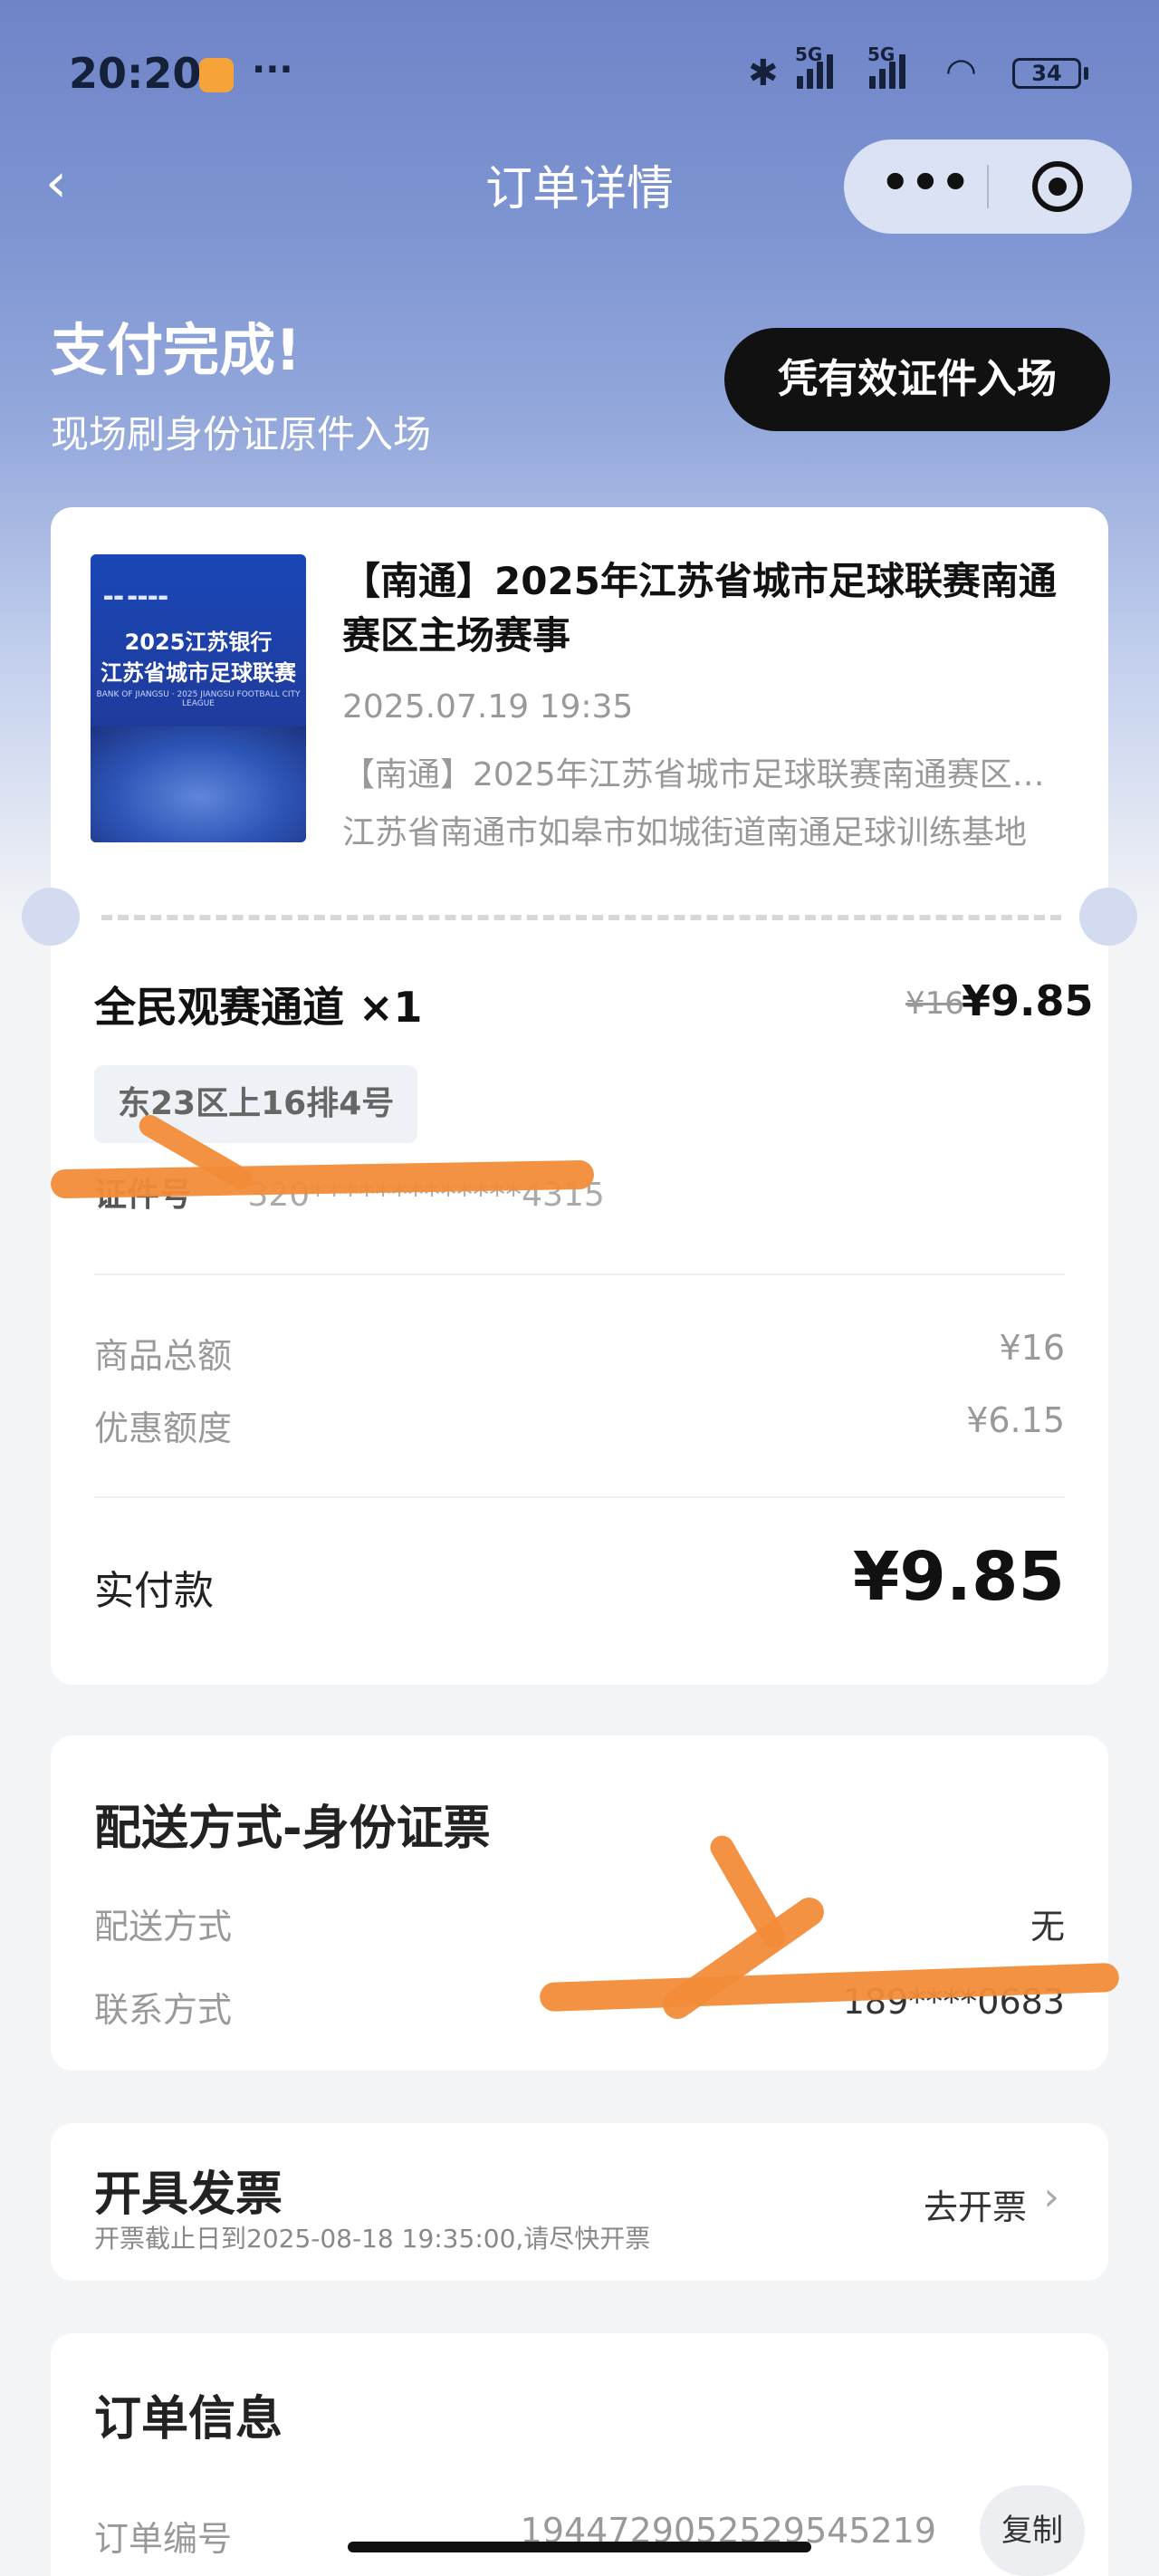 This screenshot has height=2576, width=1159. Describe the element at coordinates (216, 75) in the screenshot. I see `notification-app-icon` at that location.